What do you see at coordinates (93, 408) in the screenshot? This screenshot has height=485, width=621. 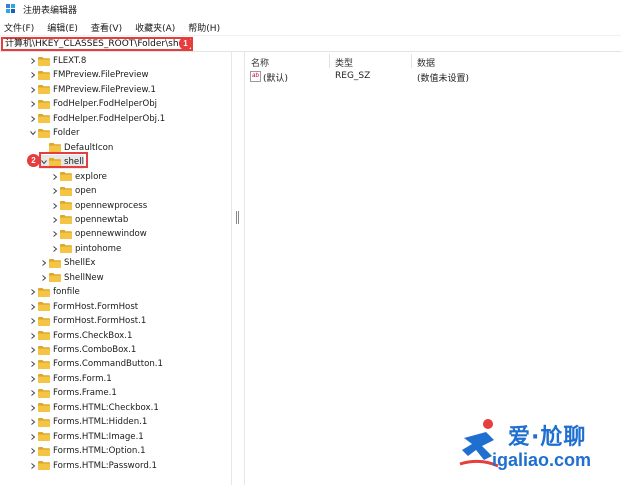 I see `tree-item: Forms.HTML:Checkbox.1` at bounding box center [93, 408].